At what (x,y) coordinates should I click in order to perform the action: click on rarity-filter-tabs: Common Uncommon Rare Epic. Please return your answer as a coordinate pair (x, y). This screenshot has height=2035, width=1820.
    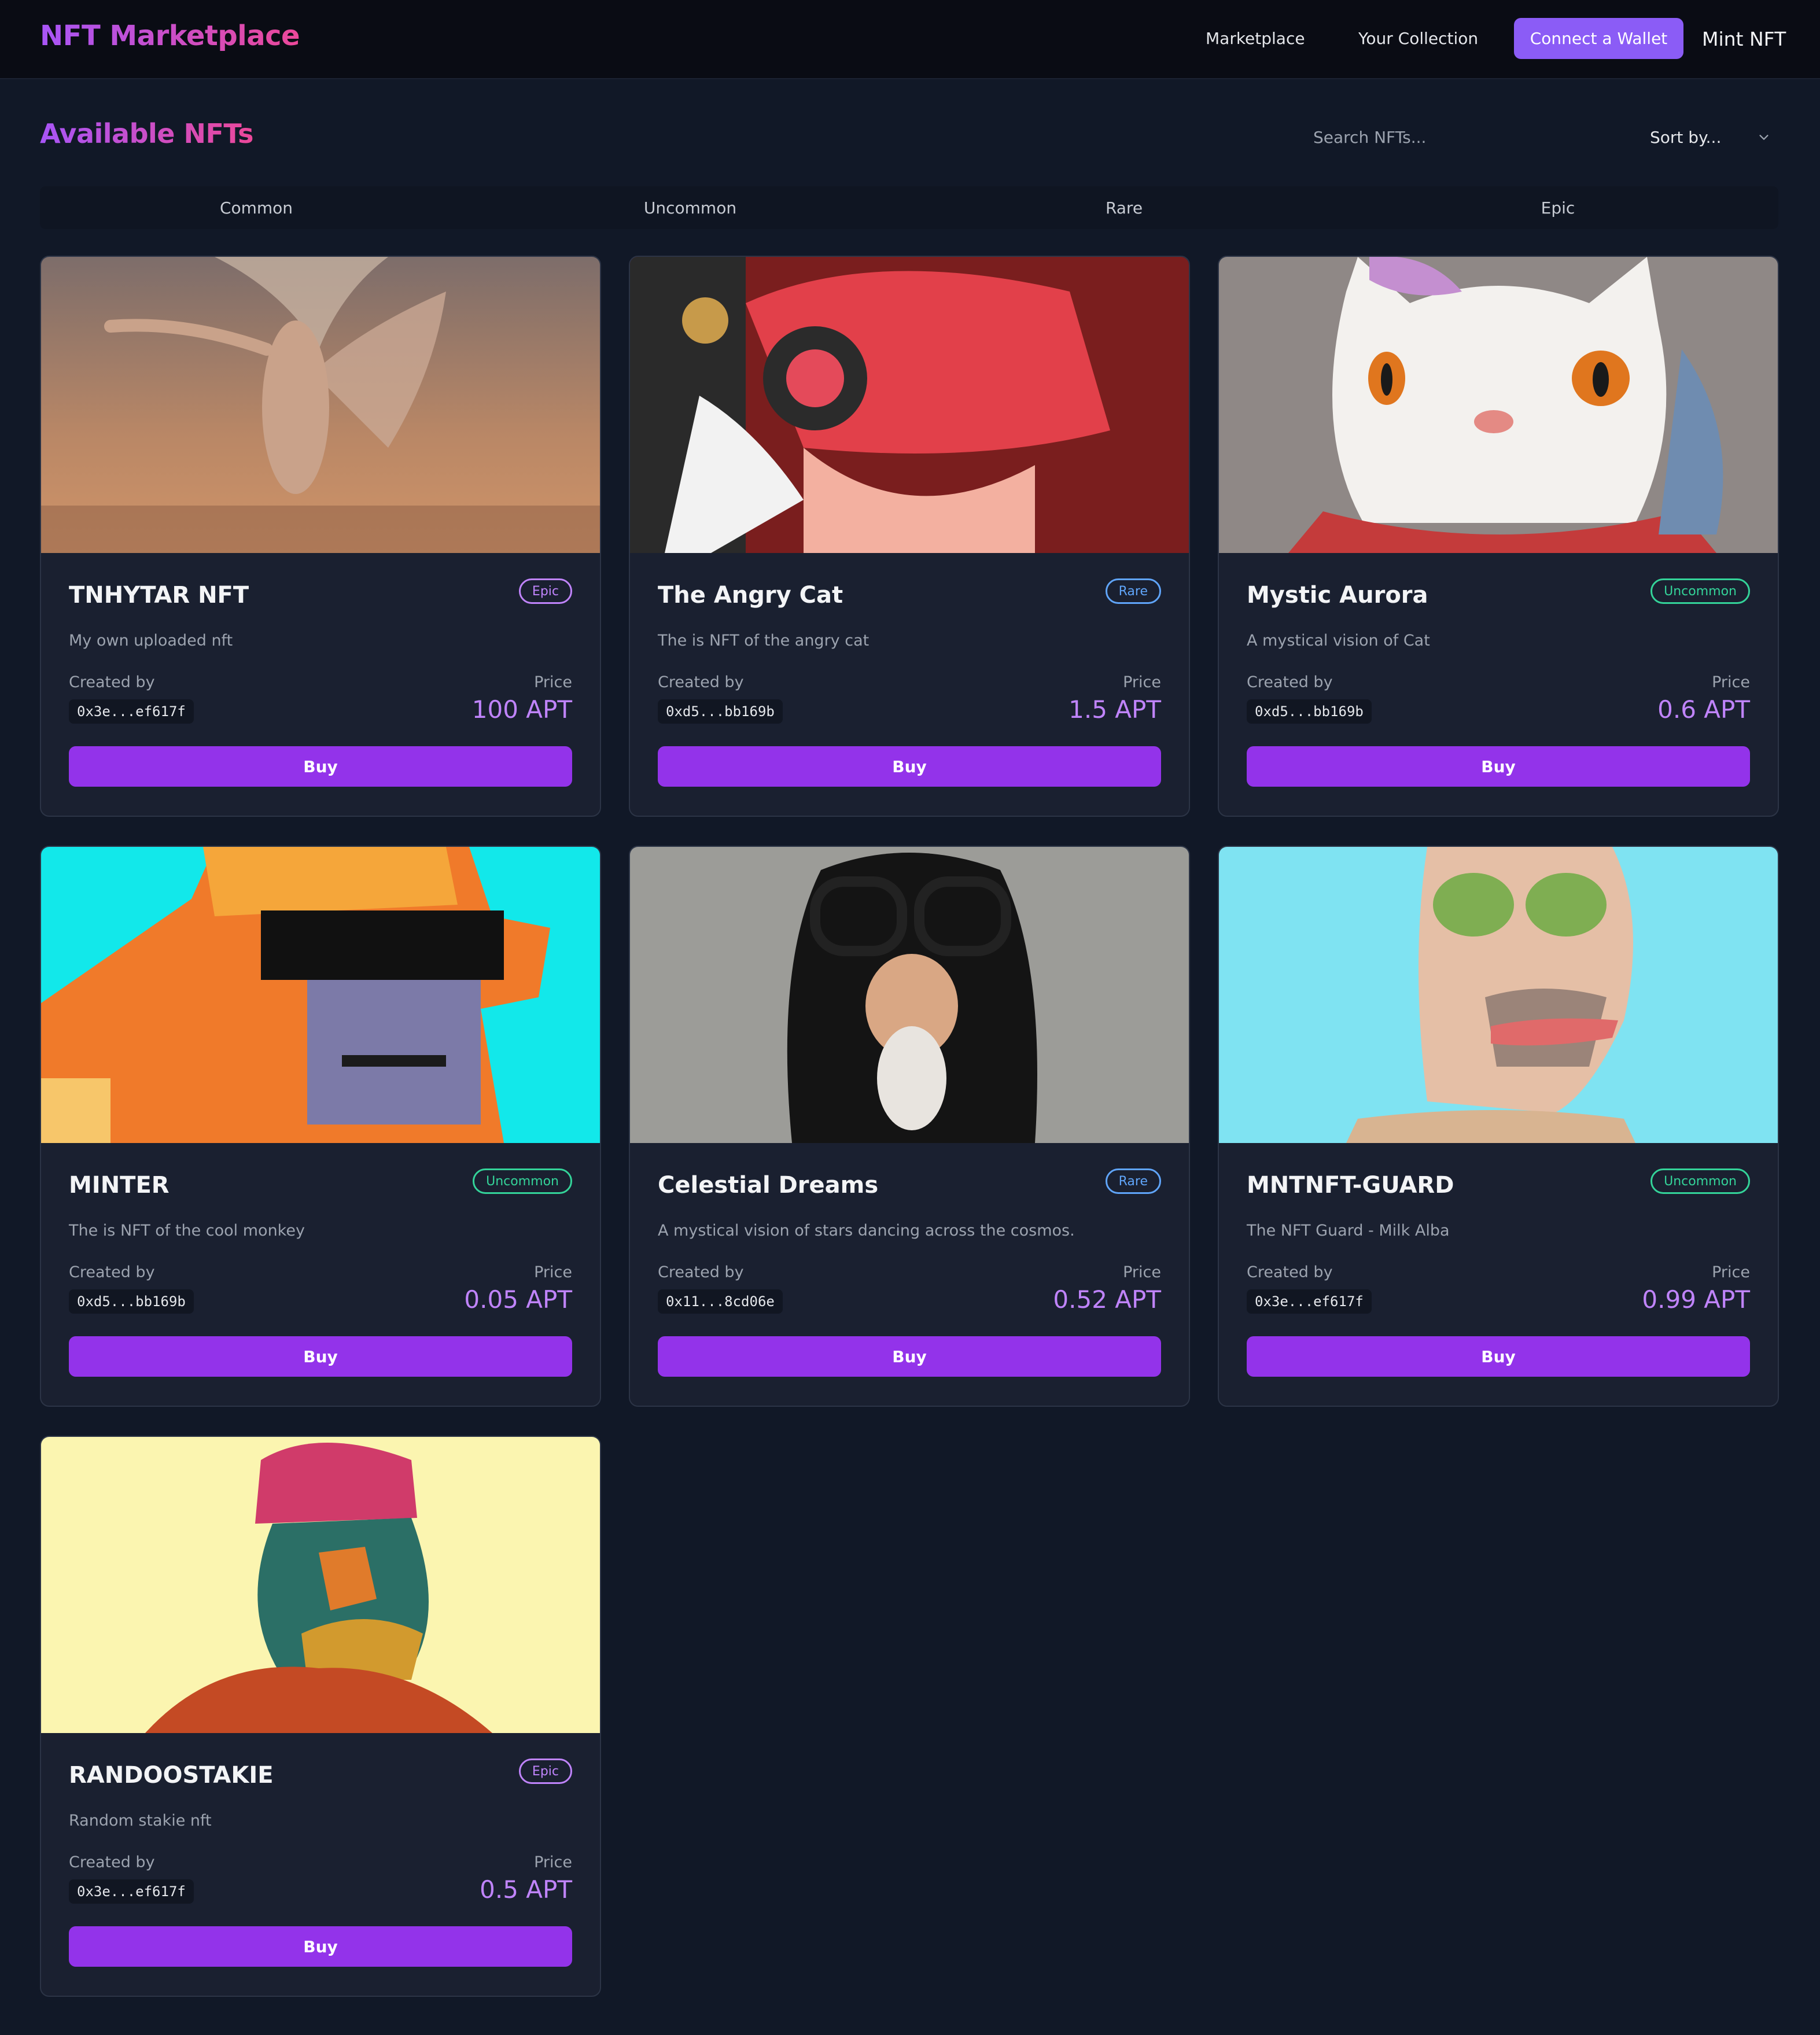
    Looking at the image, I should click on (909, 207).